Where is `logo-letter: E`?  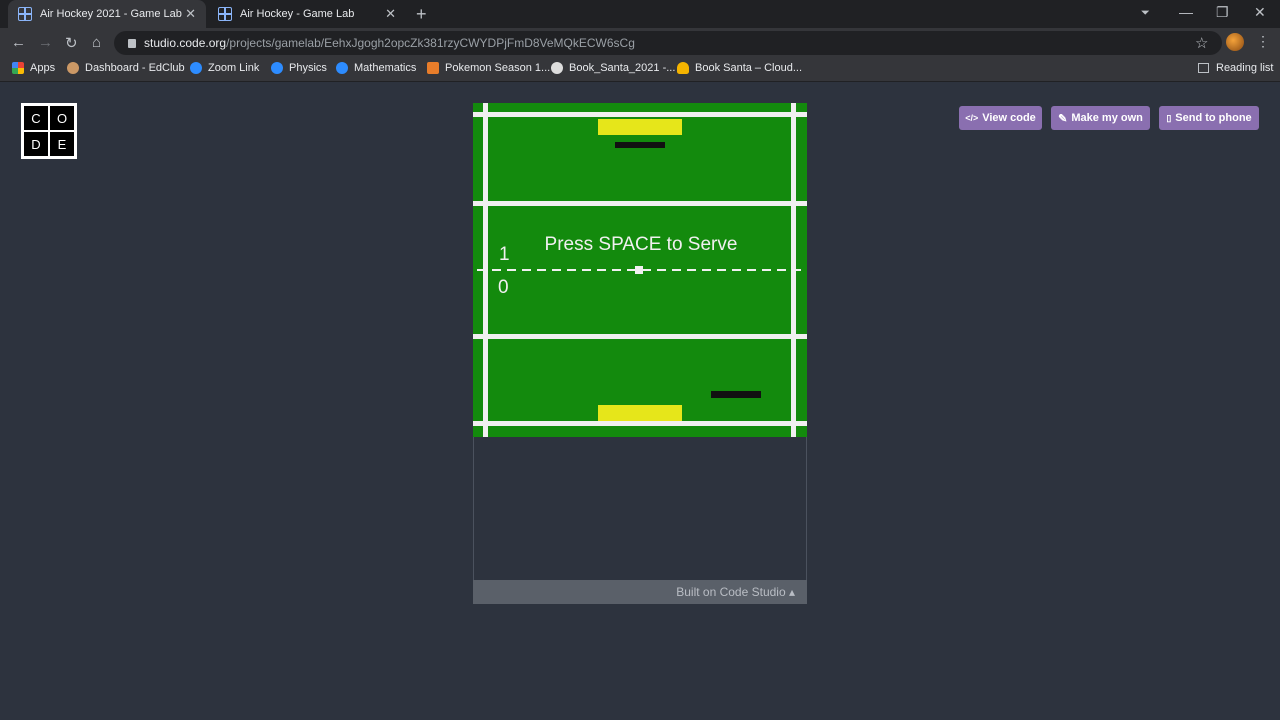
logo-letter: E is located at coordinates (62, 144).